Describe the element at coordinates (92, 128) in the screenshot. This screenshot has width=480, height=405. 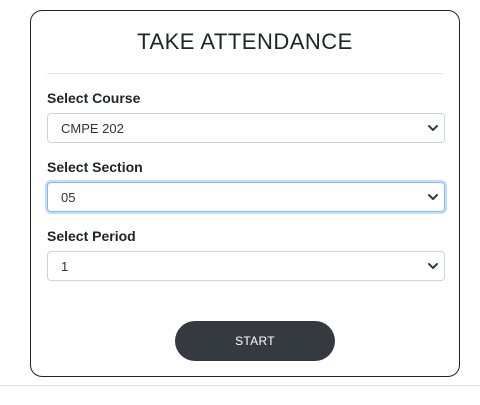
I see `course-select-value: CMPE 202` at that location.